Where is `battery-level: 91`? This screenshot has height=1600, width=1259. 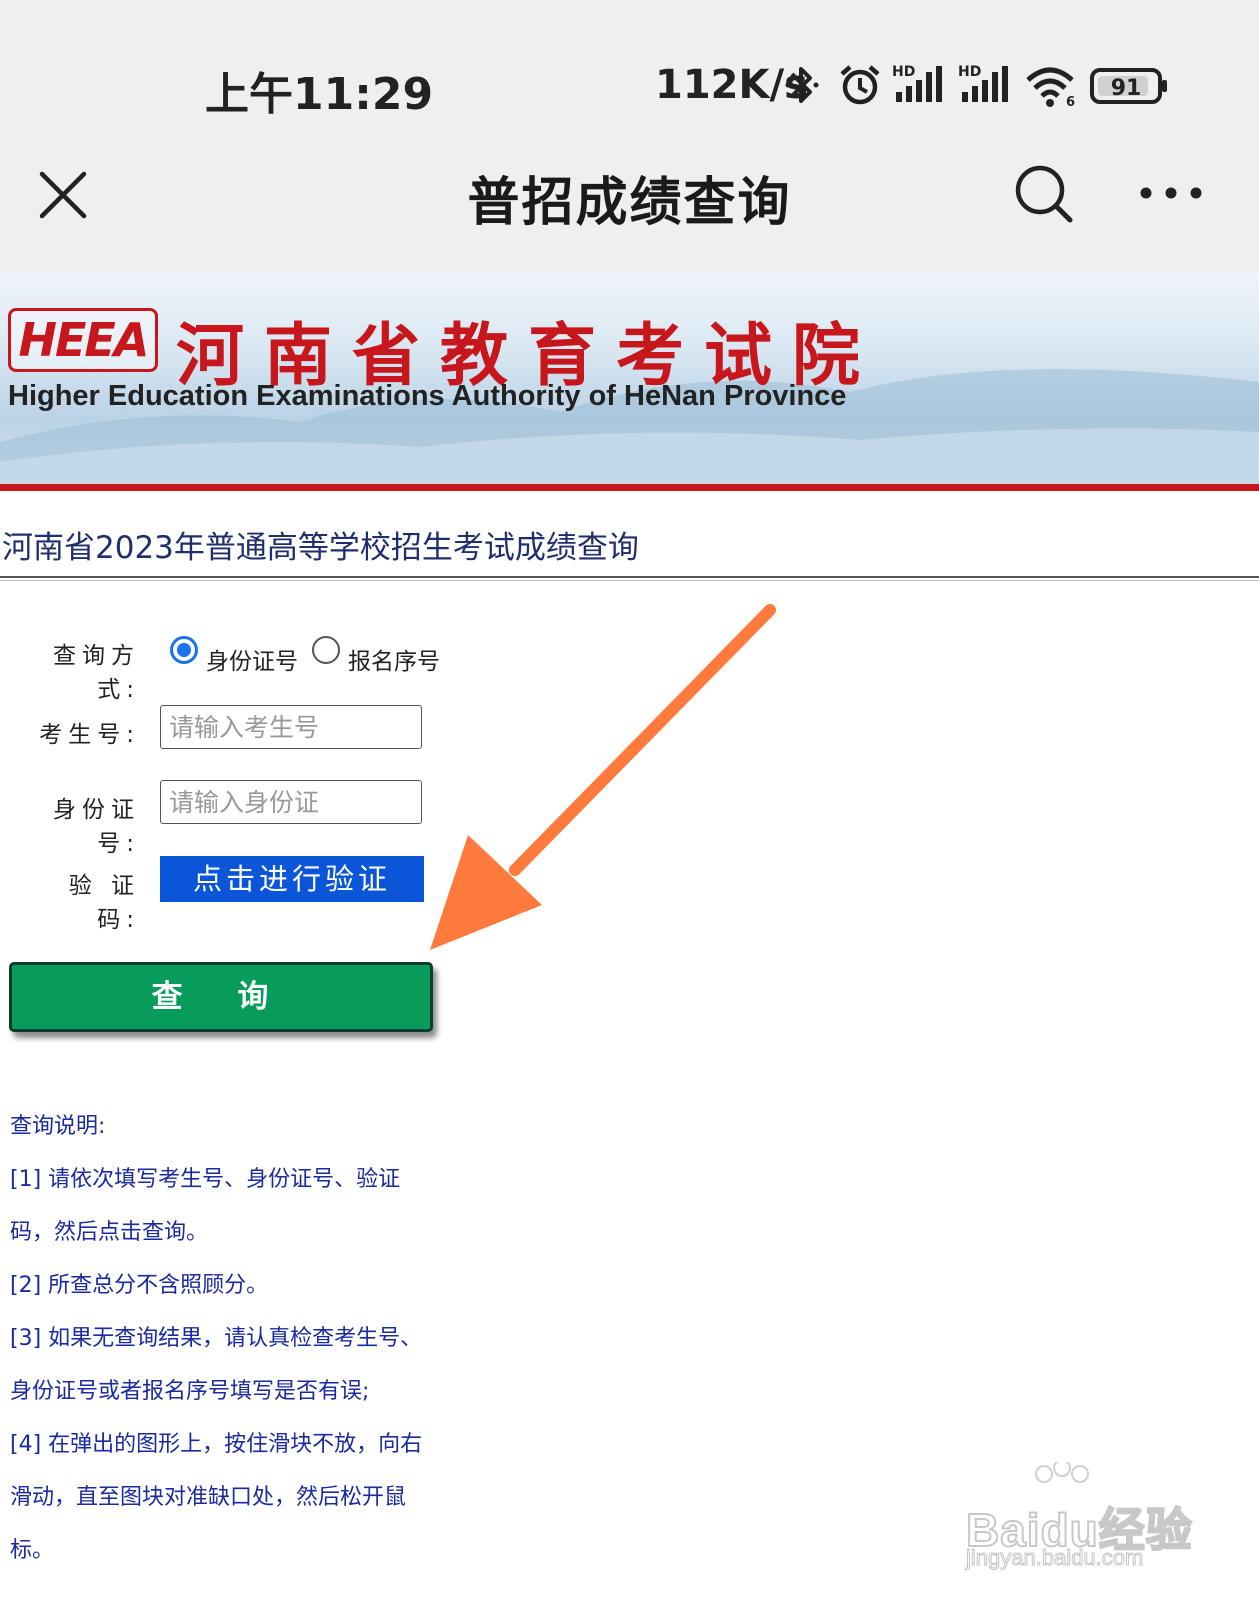
battery-level: 91 is located at coordinates (1126, 88).